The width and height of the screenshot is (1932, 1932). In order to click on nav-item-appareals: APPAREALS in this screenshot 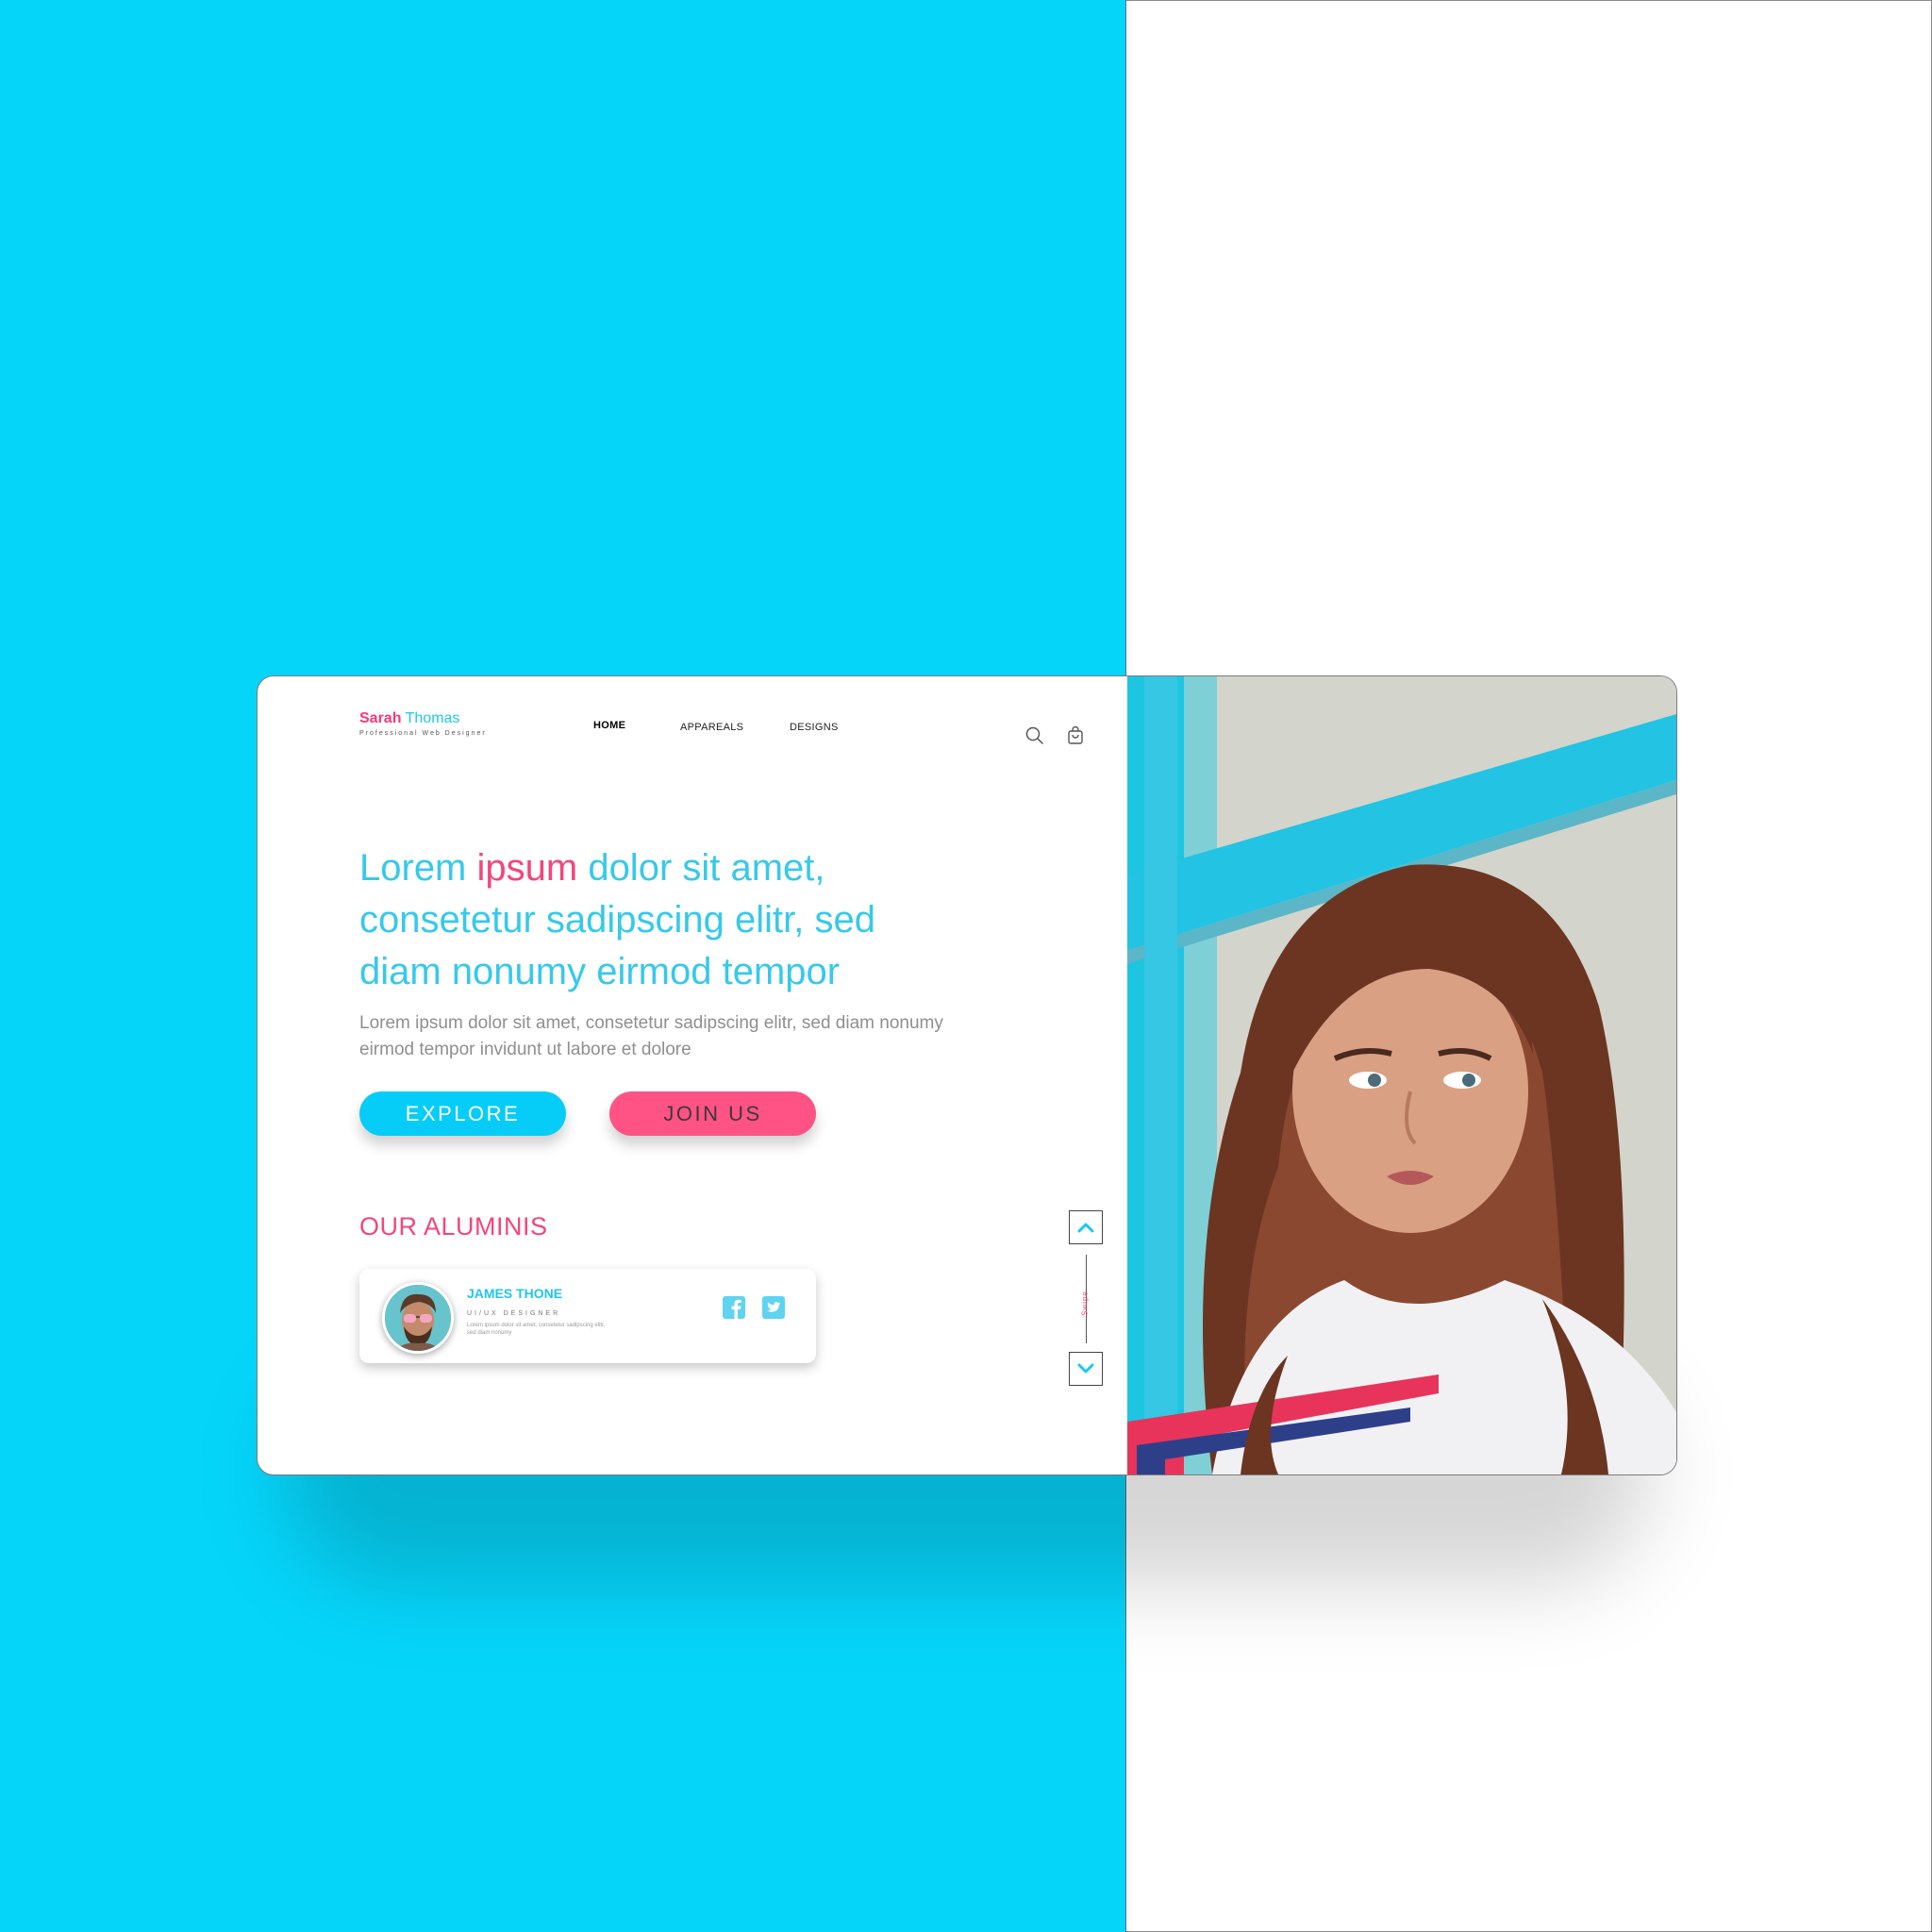, I will do `click(712, 728)`.